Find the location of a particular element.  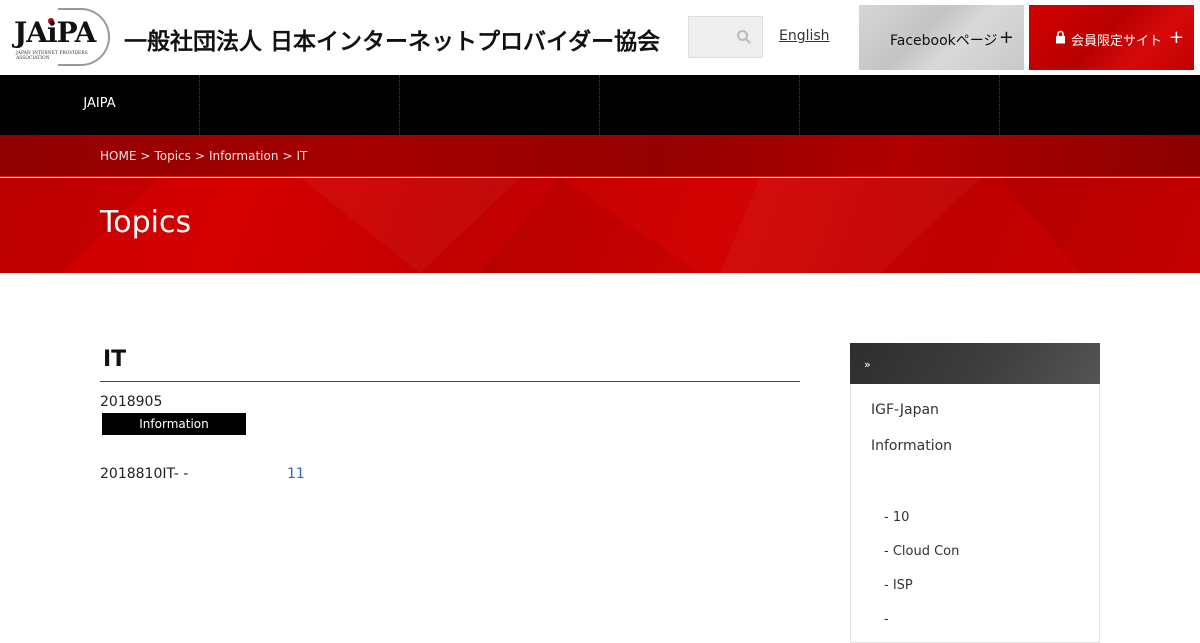

logo-text: JAiPA is located at coordinates (55, 32).